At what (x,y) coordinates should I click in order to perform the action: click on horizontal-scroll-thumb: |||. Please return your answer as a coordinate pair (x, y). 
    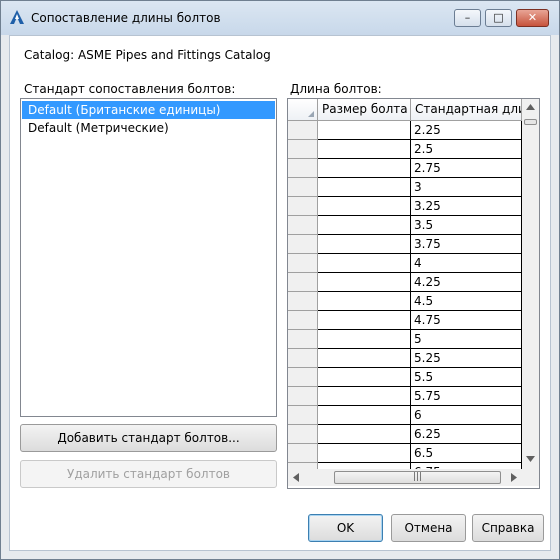
    Looking at the image, I should click on (417, 477).